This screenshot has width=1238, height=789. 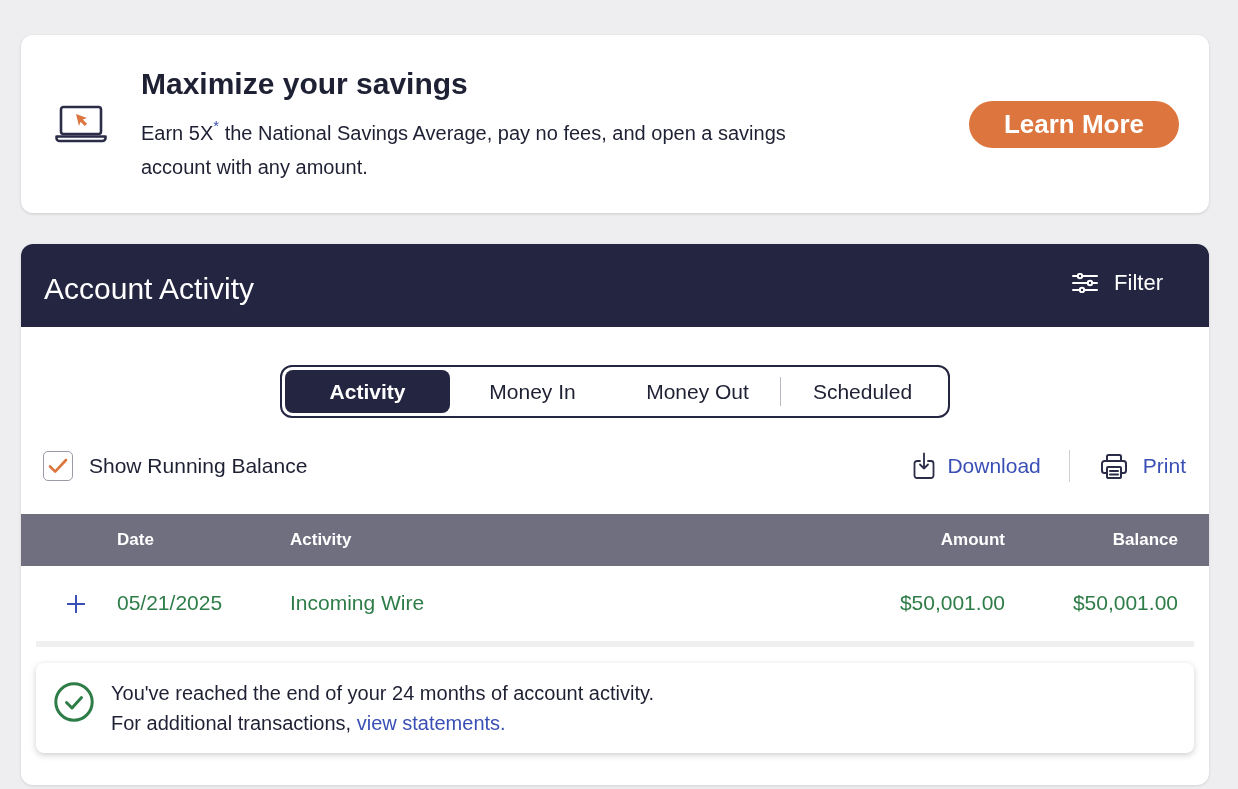 What do you see at coordinates (431, 723) in the screenshot?
I see `view-statements-link: view statements.` at bounding box center [431, 723].